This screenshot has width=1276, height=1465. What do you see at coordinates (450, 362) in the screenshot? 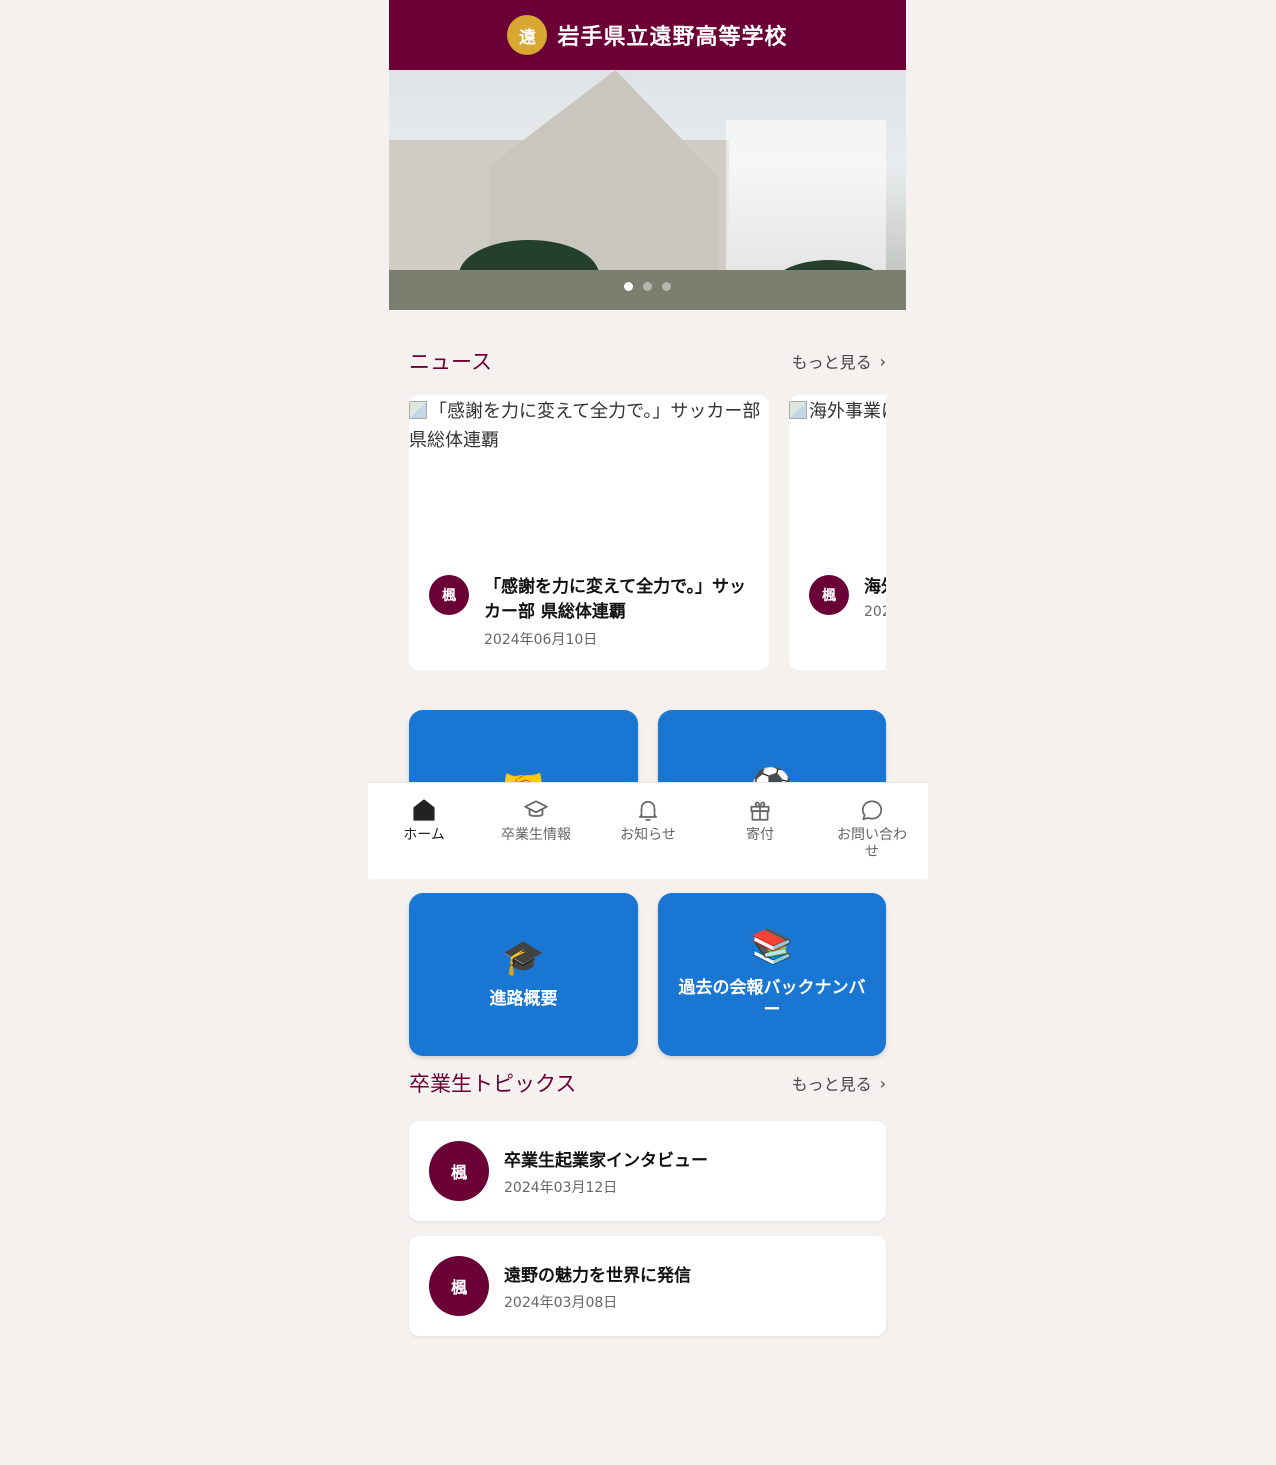
I see `news-section-title: ニュース` at bounding box center [450, 362].